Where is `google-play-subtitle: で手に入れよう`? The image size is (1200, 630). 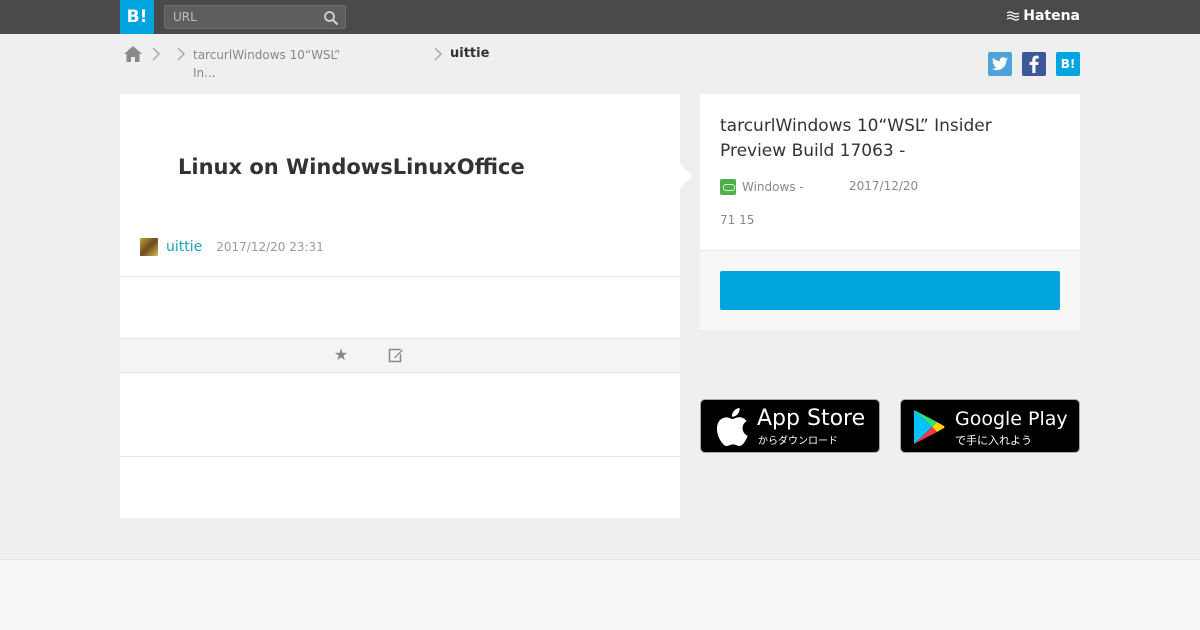 google-play-subtitle: で手に入れよう is located at coordinates (993, 440).